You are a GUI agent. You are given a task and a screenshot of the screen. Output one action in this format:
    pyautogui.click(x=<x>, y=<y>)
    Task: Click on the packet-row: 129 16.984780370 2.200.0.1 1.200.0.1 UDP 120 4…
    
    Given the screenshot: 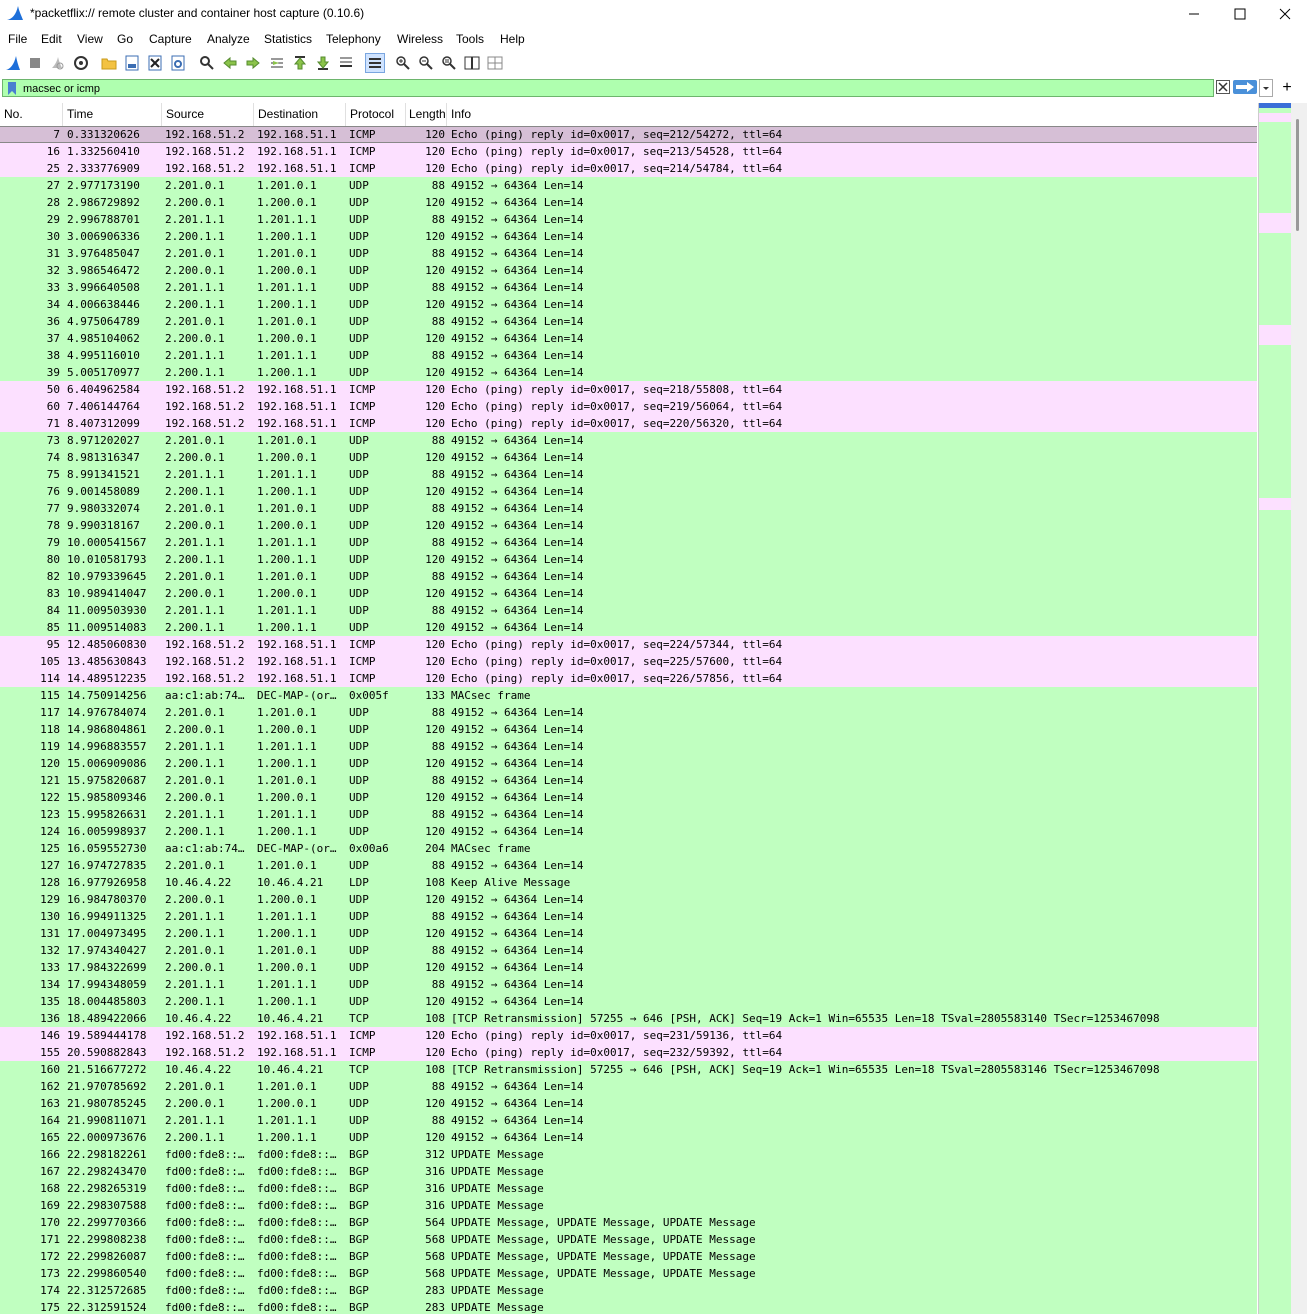 What is the action you would take?
    pyautogui.click(x=628, y=899)
    